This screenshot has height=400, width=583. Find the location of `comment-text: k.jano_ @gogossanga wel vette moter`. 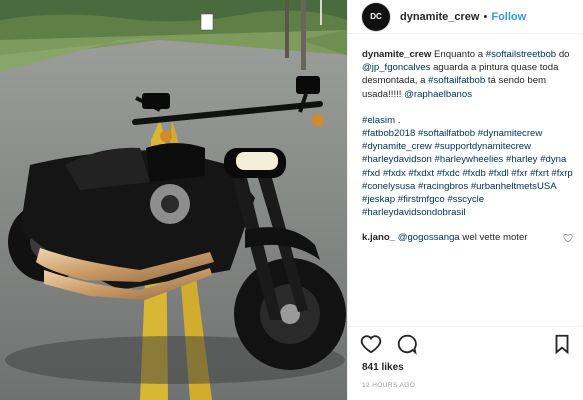

comment-text: k.jano_ @gogossanga wel vette moter is located at coordinates (460, 237).